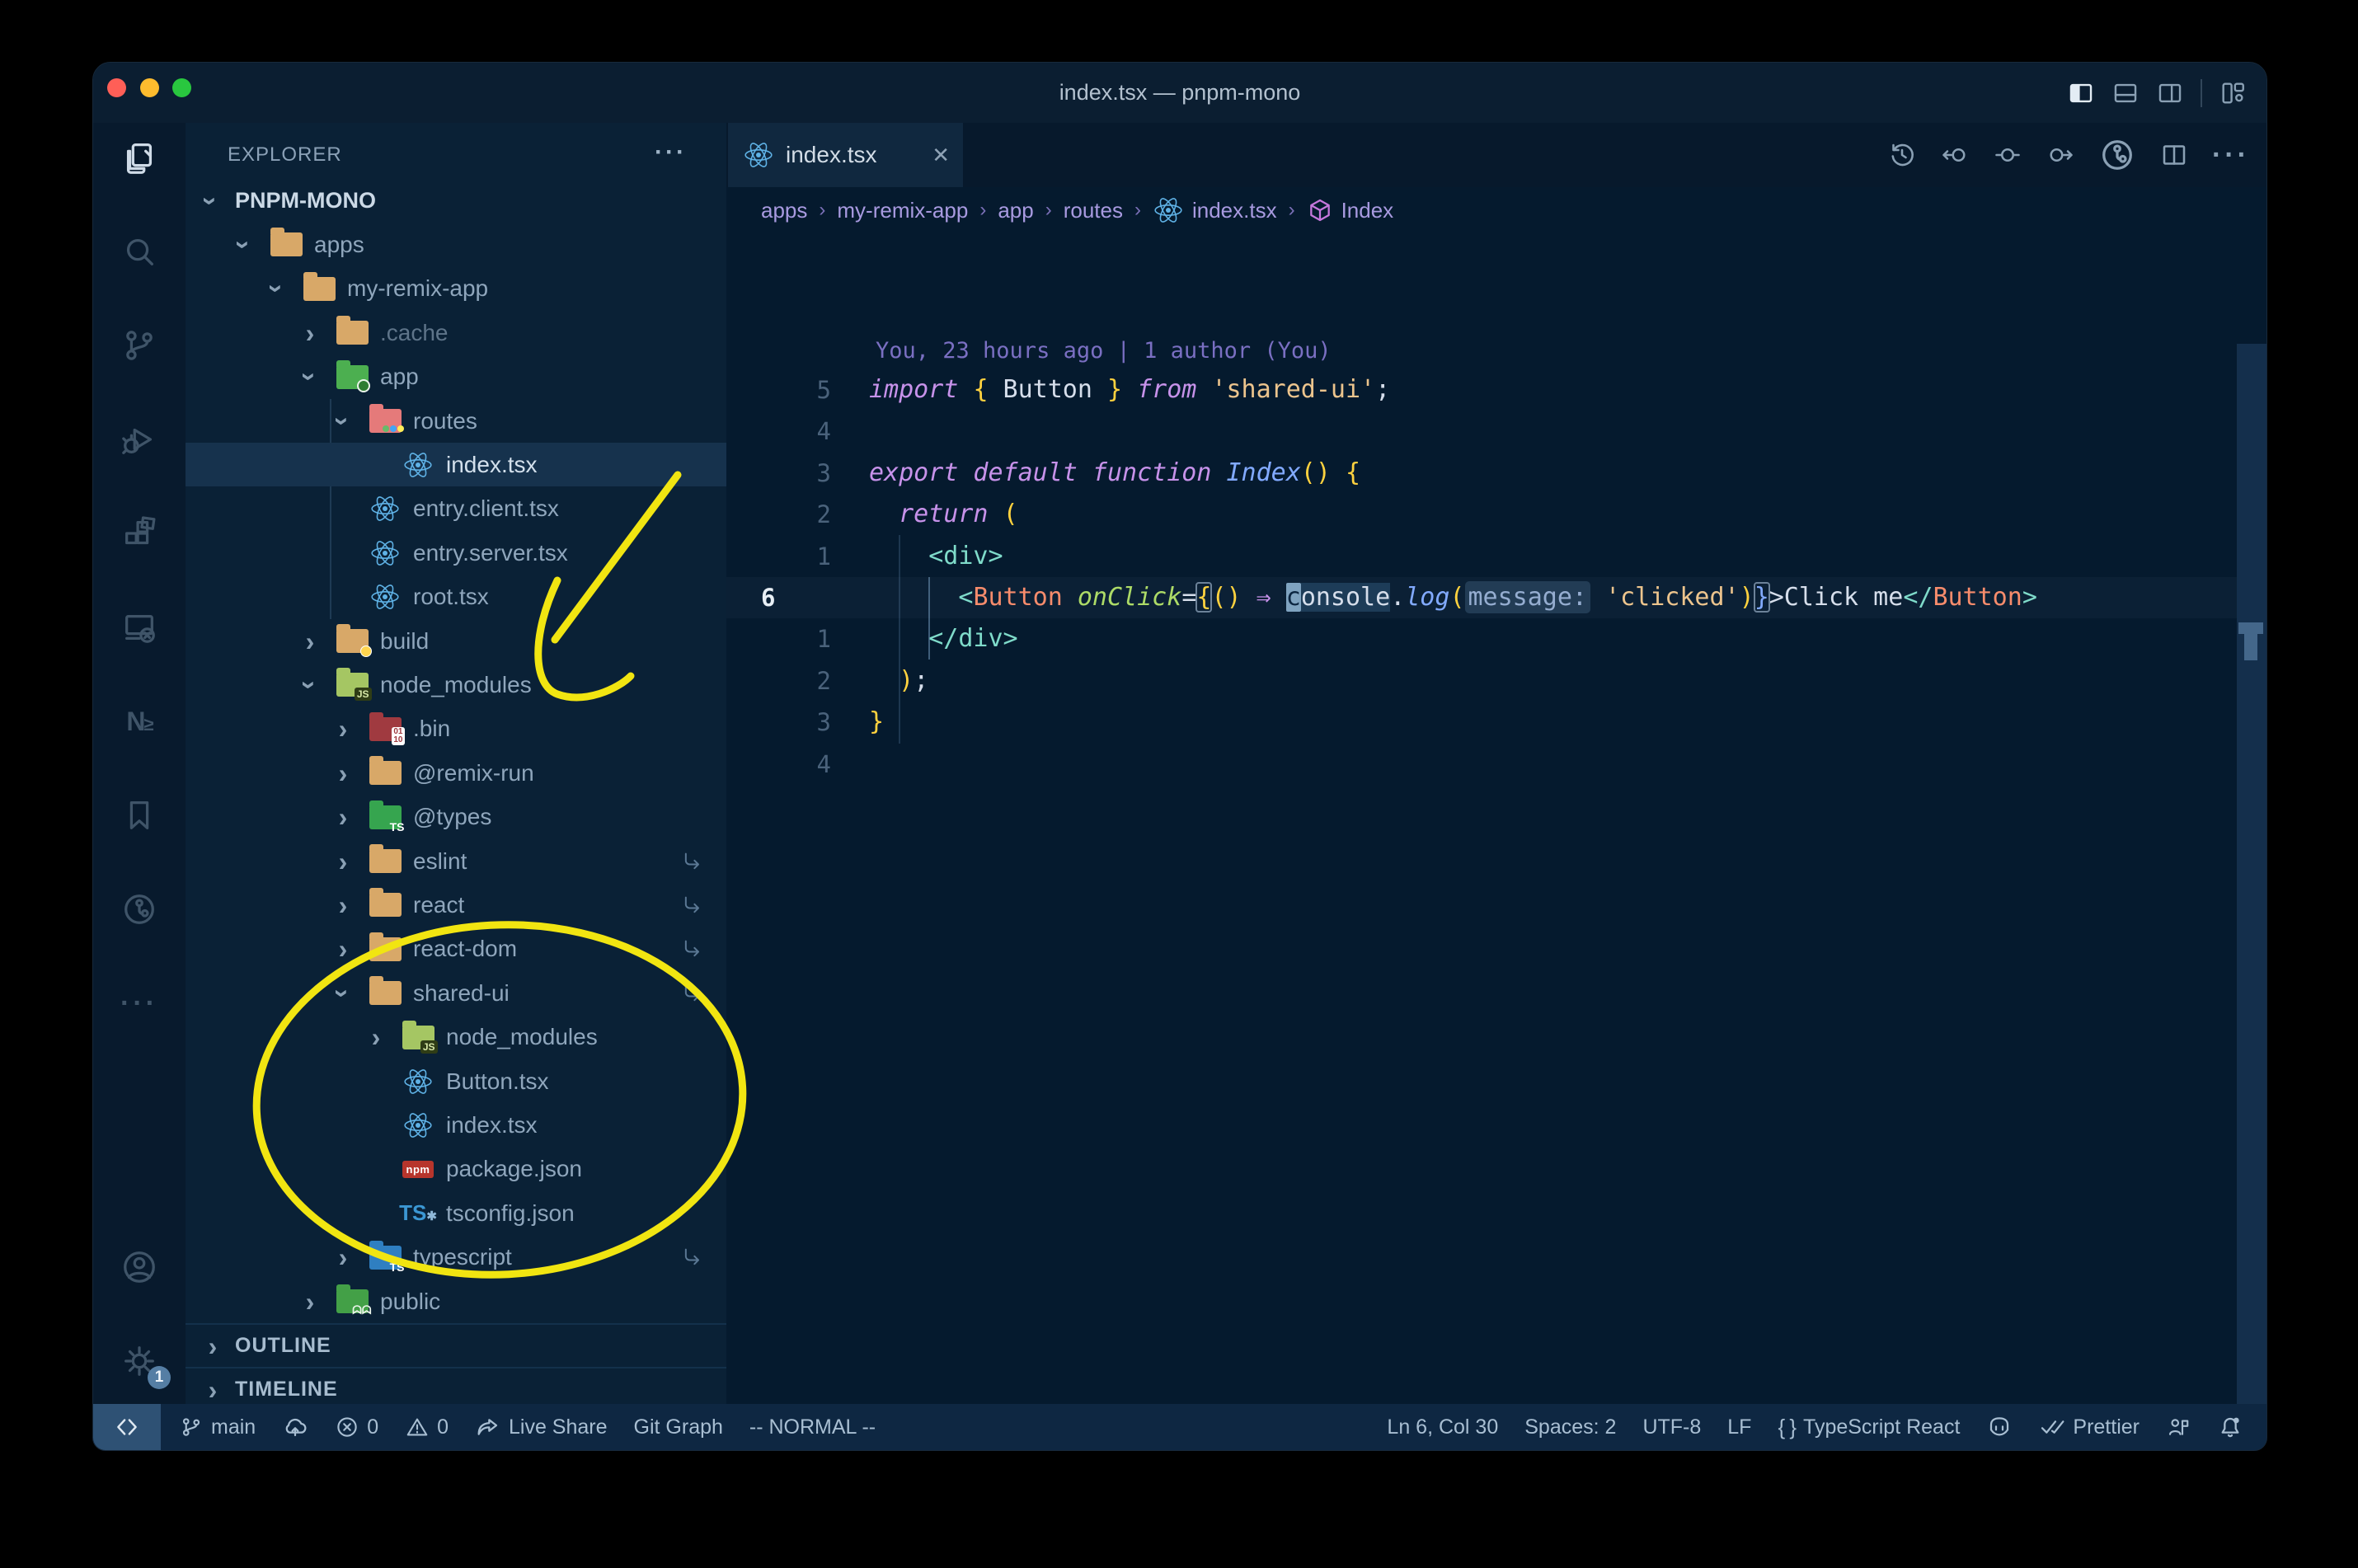  I want to click on open-changes-previous-icon, so click(1955, 155).